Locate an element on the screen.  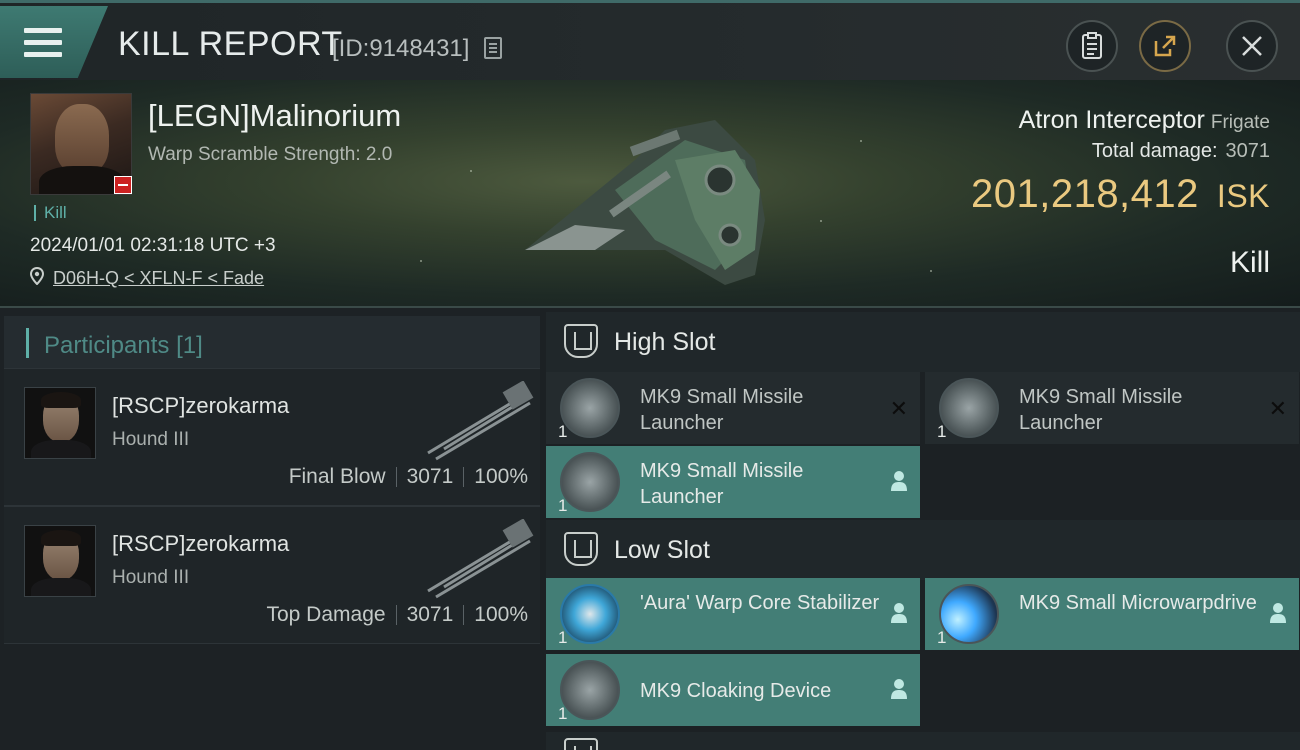
cloaking-device-icon is located at coordinates (590, 690).